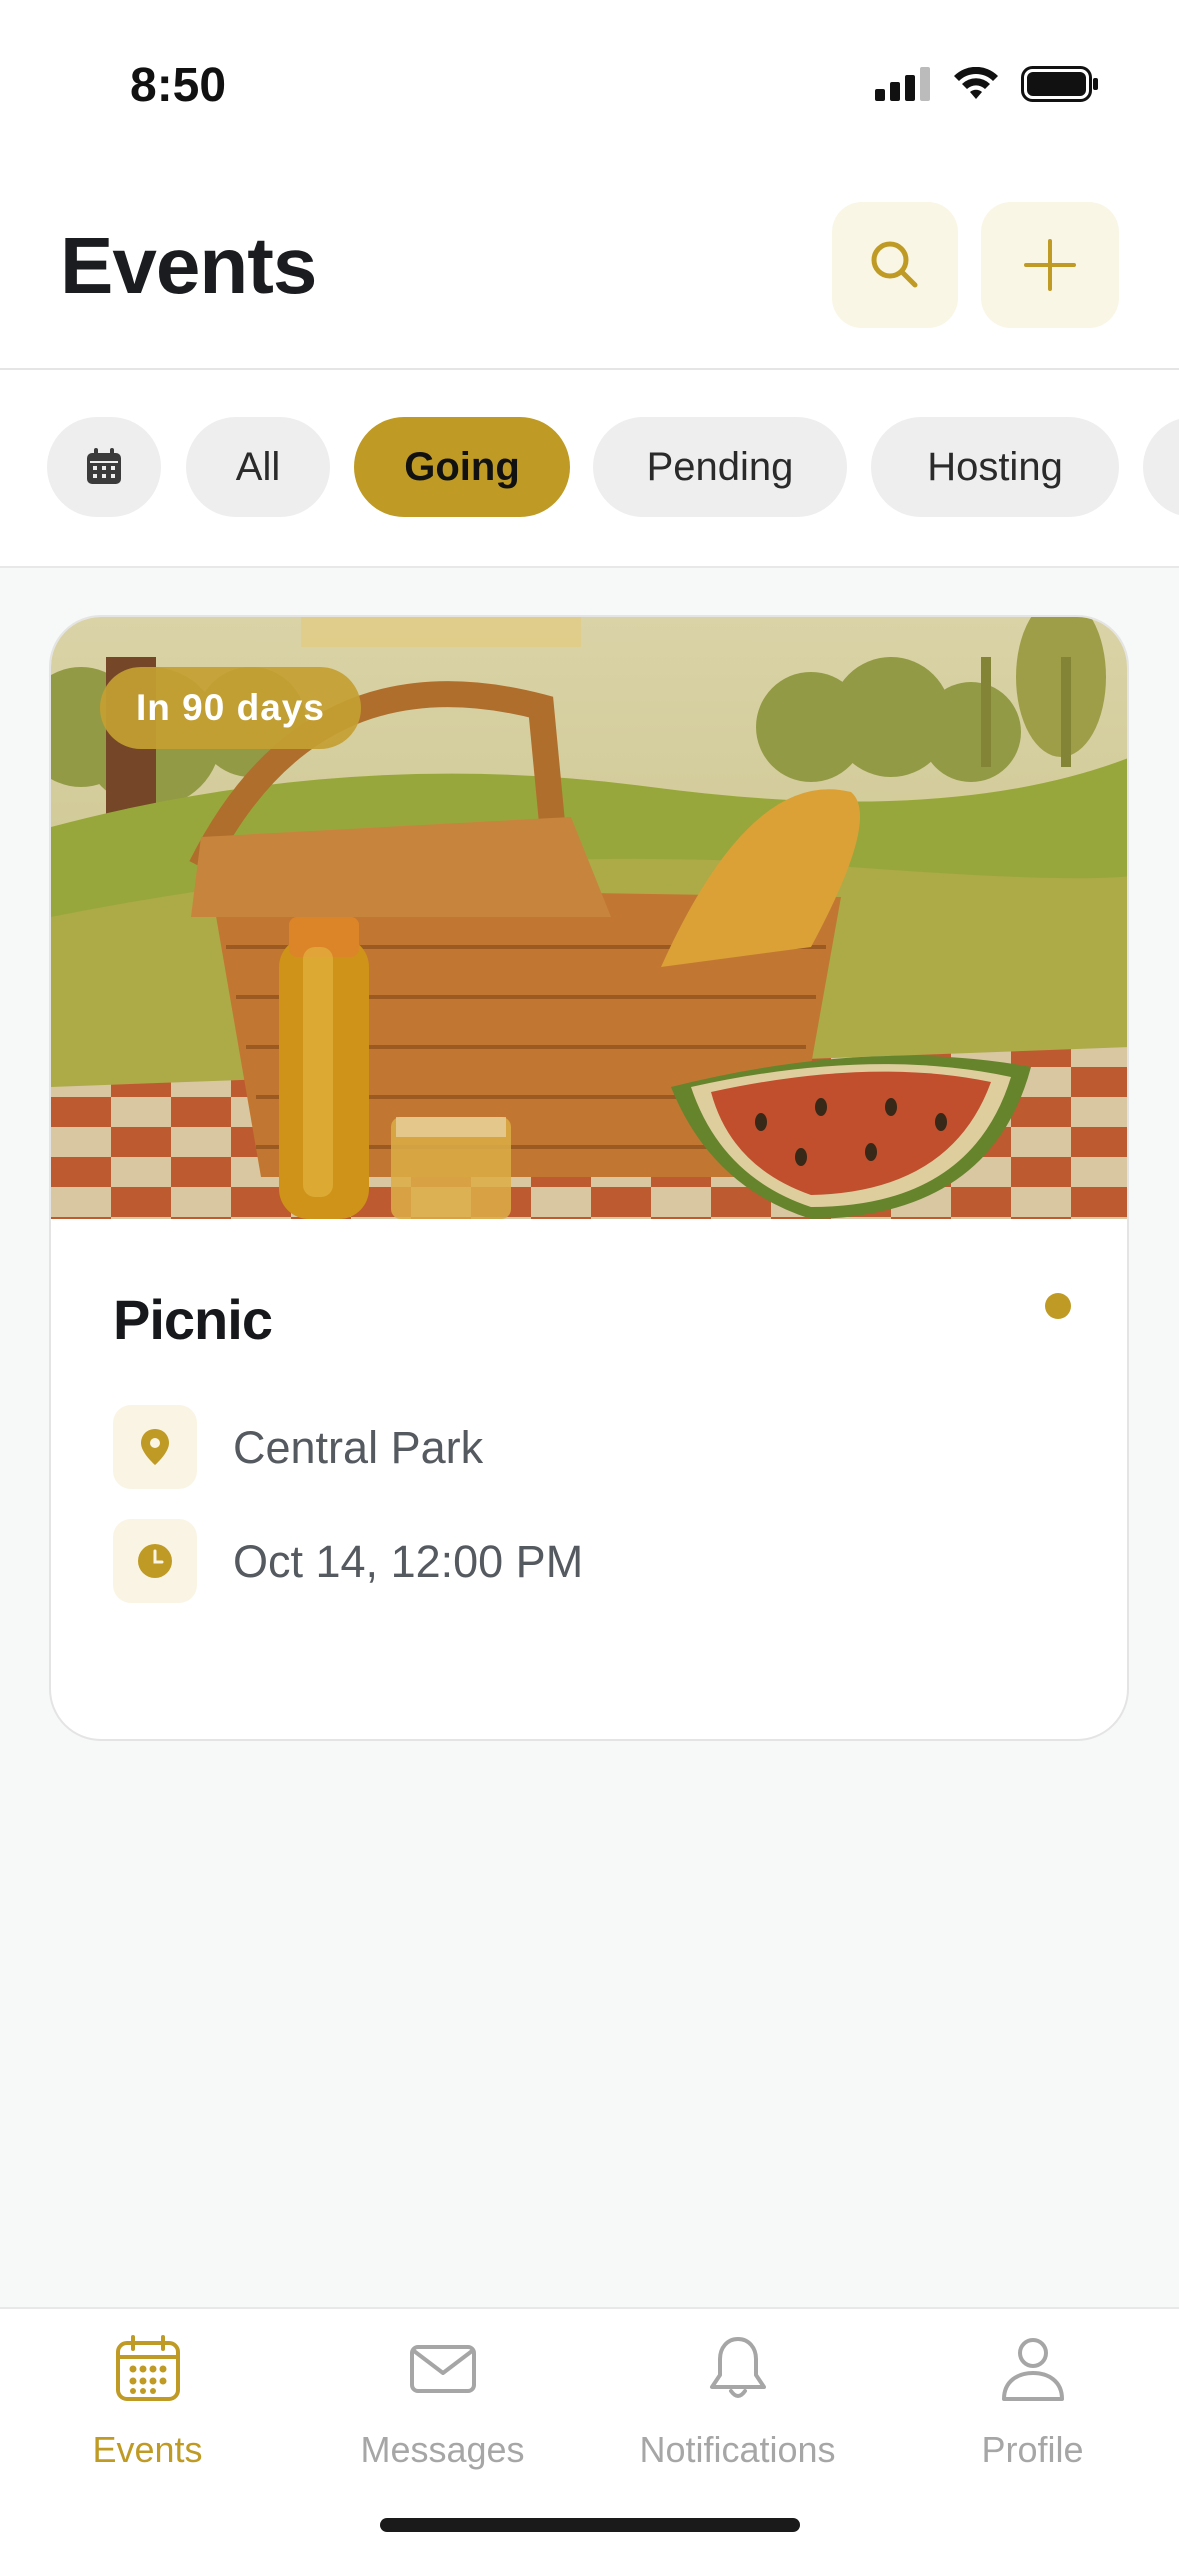 The width and height of the screenshot is (1179, 2558). What do you see at coordinates (258, 467) in the screenshot?
I see `filter-chip-all: All` at bounding box center [258, 467].